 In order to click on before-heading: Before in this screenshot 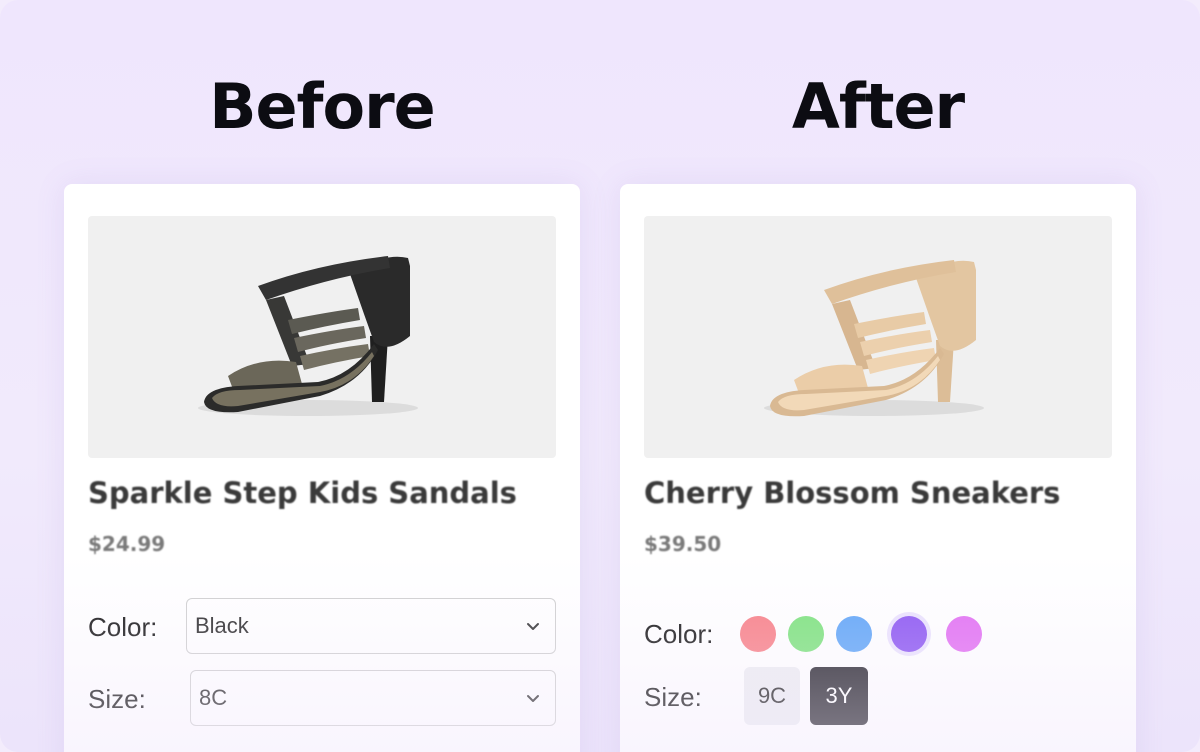, I will do `click(322, 106)`.